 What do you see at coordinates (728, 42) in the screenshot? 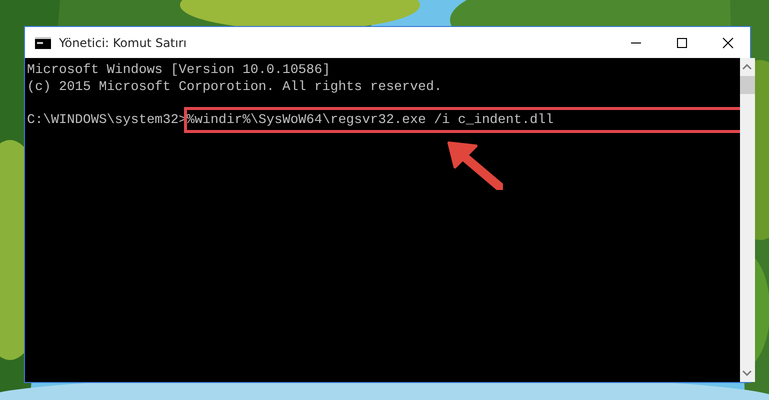
I see `close-icon` at bounding box center [728, 42].